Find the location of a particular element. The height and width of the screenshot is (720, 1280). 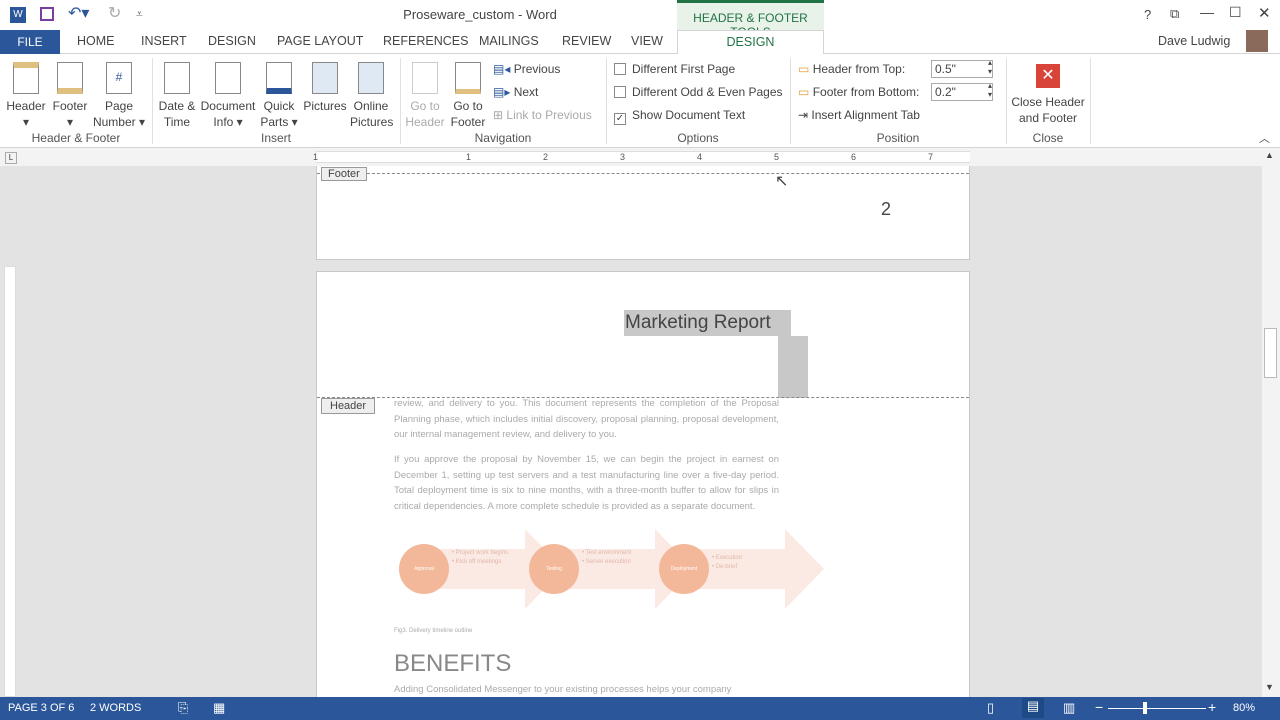

footer-from-bottom-input: 0.2" is located at coordinates (962, 92).